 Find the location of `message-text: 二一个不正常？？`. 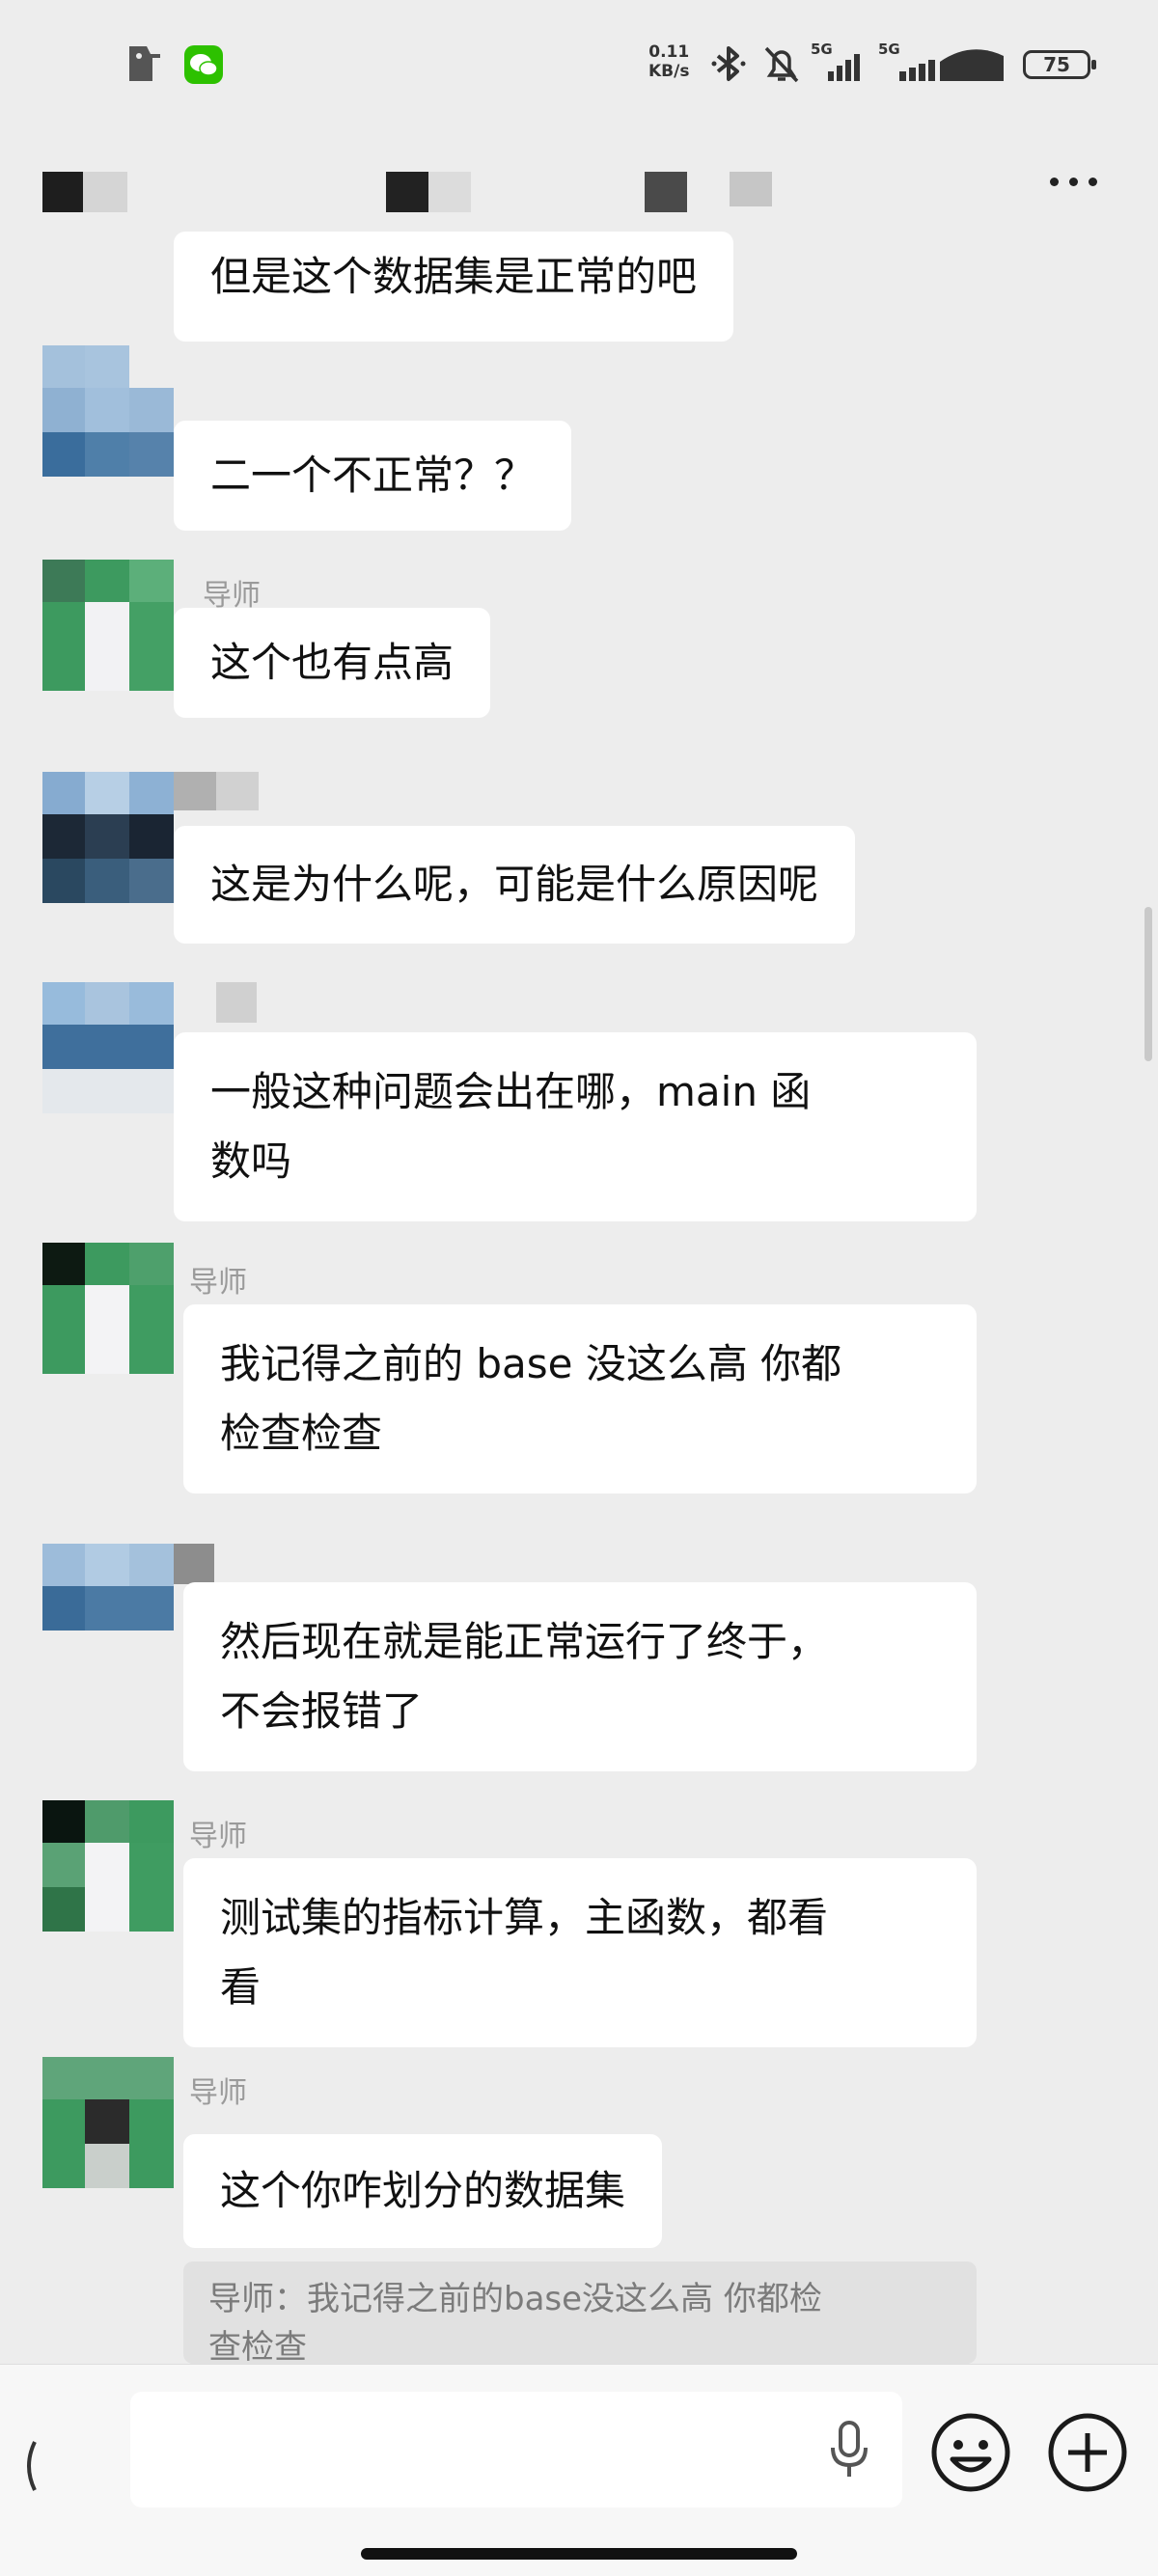

message-text: 二一个不正常？？ is located at coordinates (373, 476).